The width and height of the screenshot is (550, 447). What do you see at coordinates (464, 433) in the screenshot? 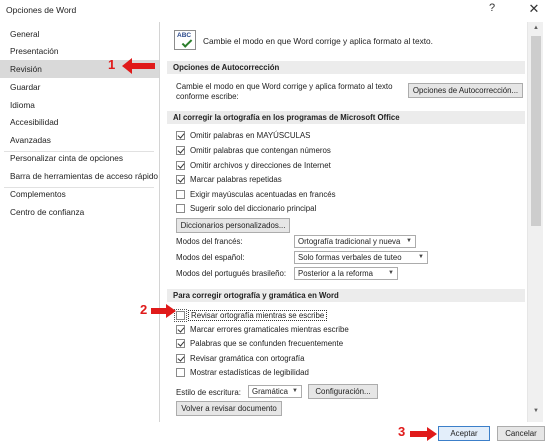
I see `accept-button: Aceptar` at bounding box center [464, 433].